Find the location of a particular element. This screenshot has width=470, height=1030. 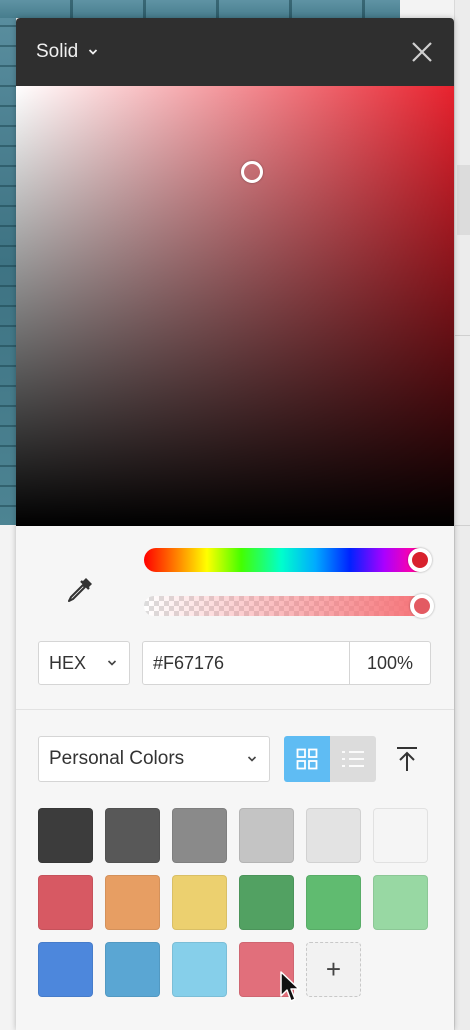

eyedropper-icon is located at coordinates (80, 590).